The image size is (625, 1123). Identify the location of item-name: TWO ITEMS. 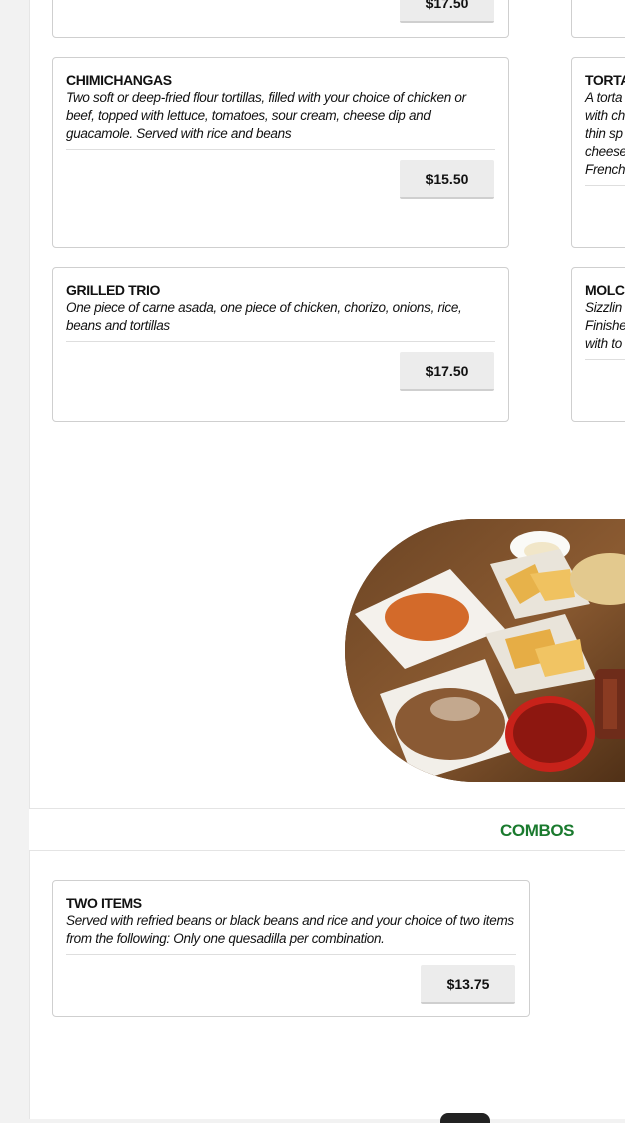
(104, 903).